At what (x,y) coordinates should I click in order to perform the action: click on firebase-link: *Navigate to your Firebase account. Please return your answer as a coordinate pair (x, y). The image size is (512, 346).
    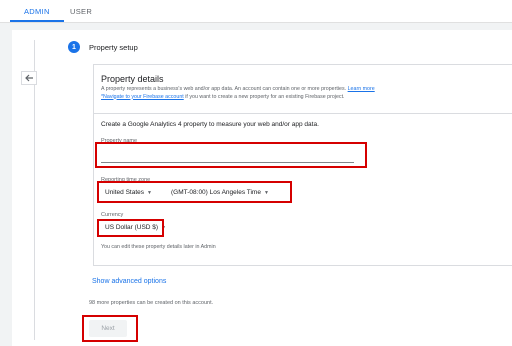
    Looking at the image, I should click on (142, 97).